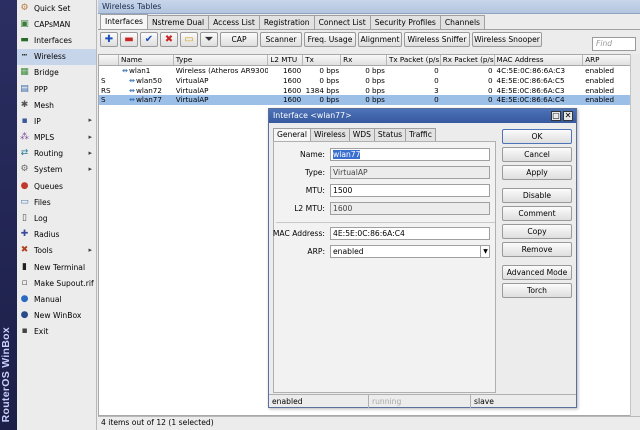 Image resolution: width=640 pixels, height=430 pixels. Describe the element at coordinates (56, 235) in the screenshot. I see `sidebar-item-radius: ✚ Radius` at that location.